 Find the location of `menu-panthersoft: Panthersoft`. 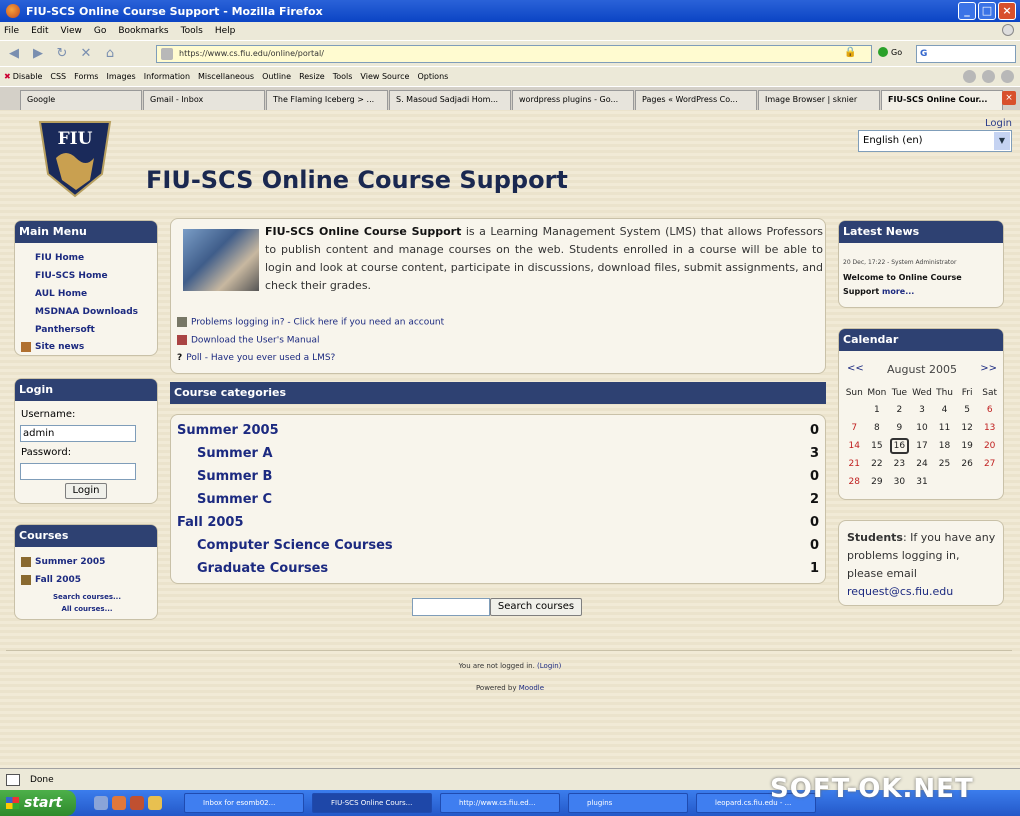

menu-panthersoft: Panthersoft is located at coordinates (65, 330).